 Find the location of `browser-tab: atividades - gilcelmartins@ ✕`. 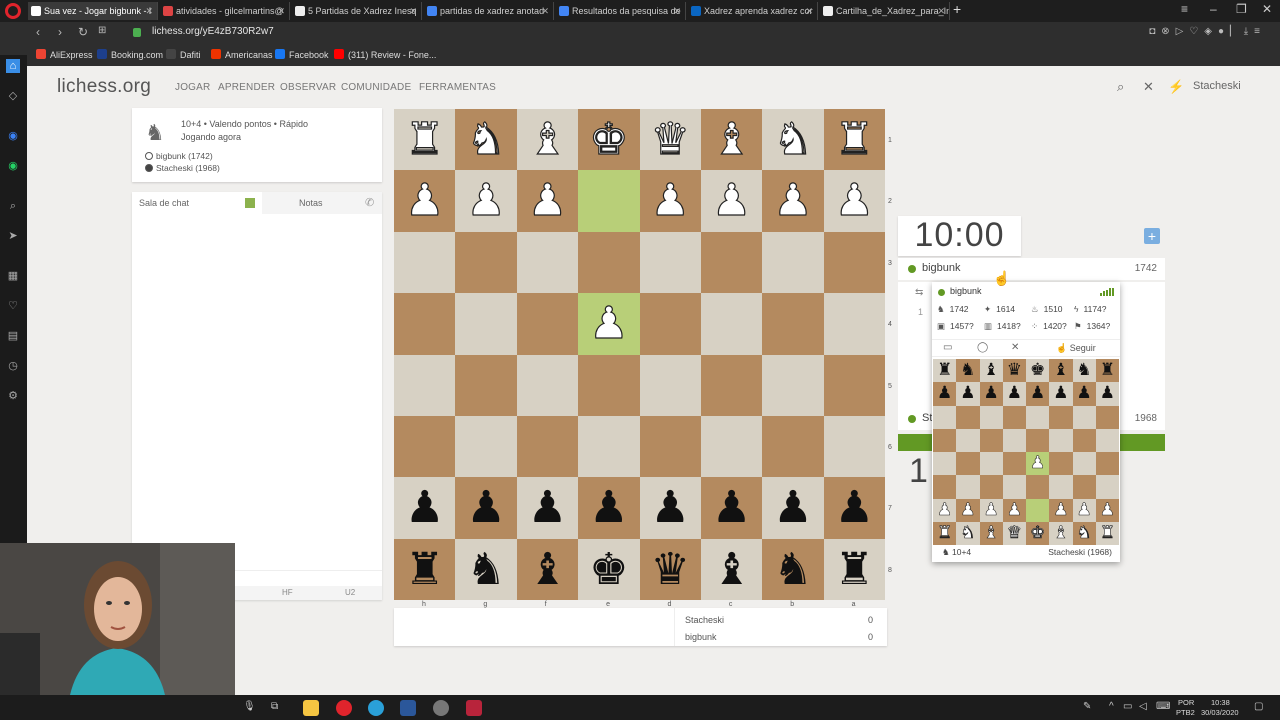

browser-tab: atividades - gilcelmartins@ ✕ is located at coordinates (225, 11).